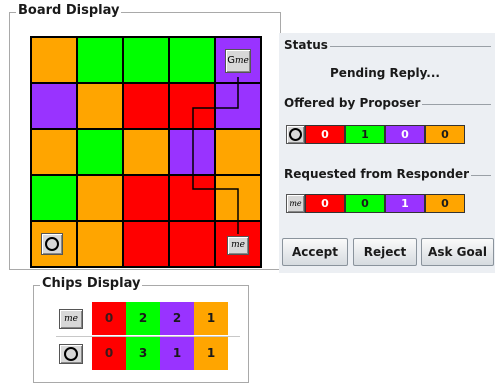 The width and height of the screenshot is (495, 383). What do you see at coordinates (52, 244) in the screenshot?
I see `opponent-circle-icon` at bounding box center [52, 244].